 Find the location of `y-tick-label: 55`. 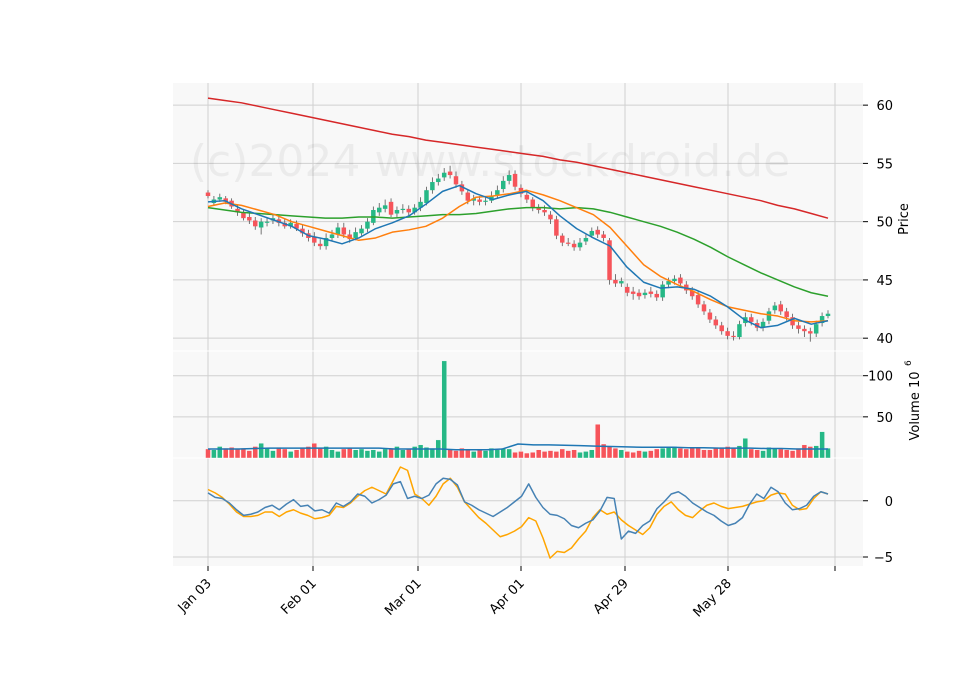

y-tick-label: 55 is located at coordinates (884, 164).